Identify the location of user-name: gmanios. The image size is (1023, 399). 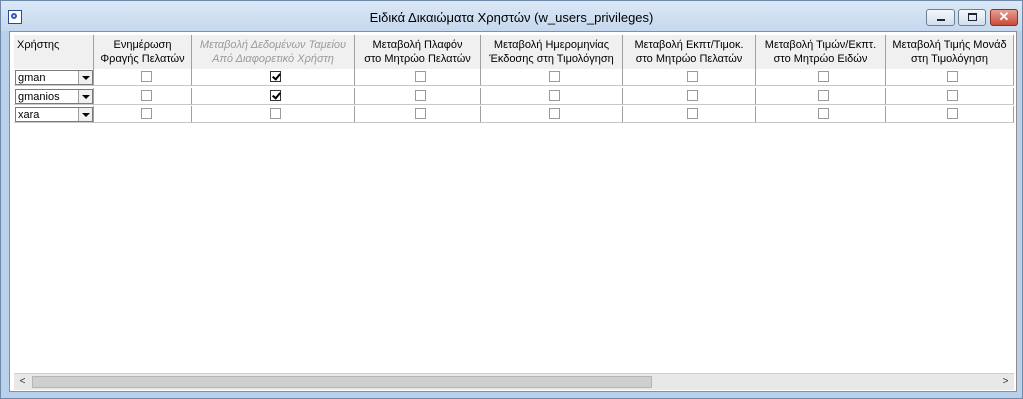
(39, 97).